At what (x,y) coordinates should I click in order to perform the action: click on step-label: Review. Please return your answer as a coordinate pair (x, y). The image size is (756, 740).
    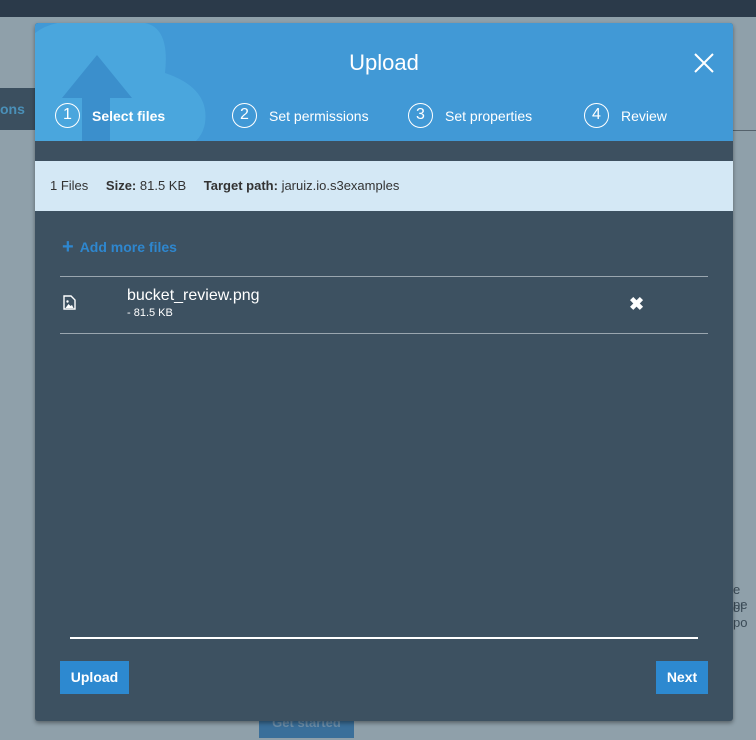
    Looking at the image, I should click on (644, 115).